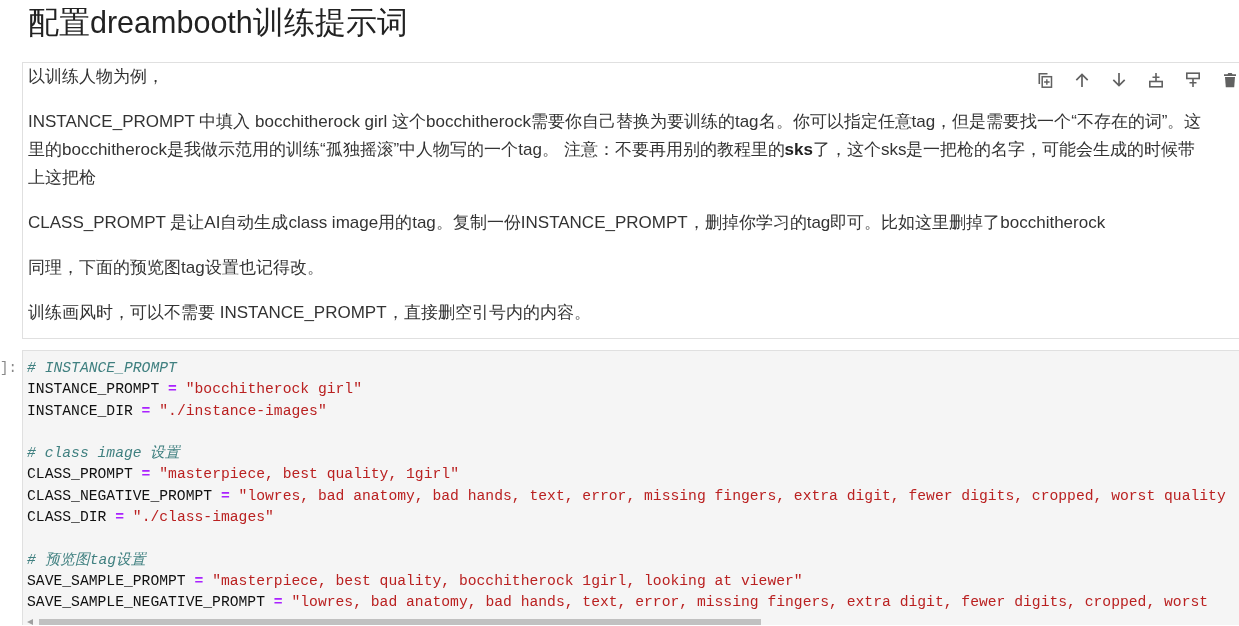  Describe the element at coordinates (1045, 80) in the screenshot. I see `copy-icon` at that location.